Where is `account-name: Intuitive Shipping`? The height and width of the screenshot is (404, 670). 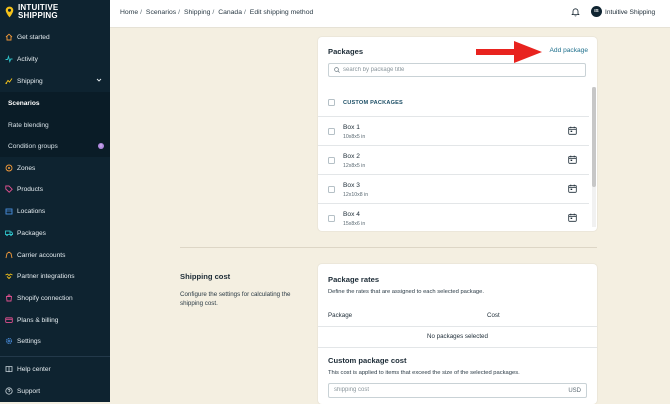
account-name: Intuitive Shipping is located at coordinates (630, 12).